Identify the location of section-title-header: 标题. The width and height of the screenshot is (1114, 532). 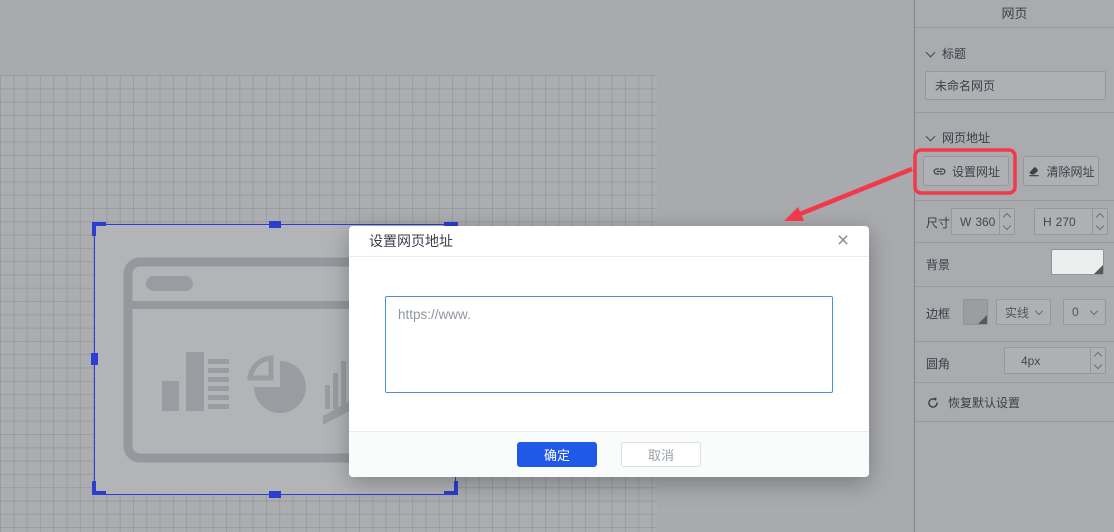
(946, 53).